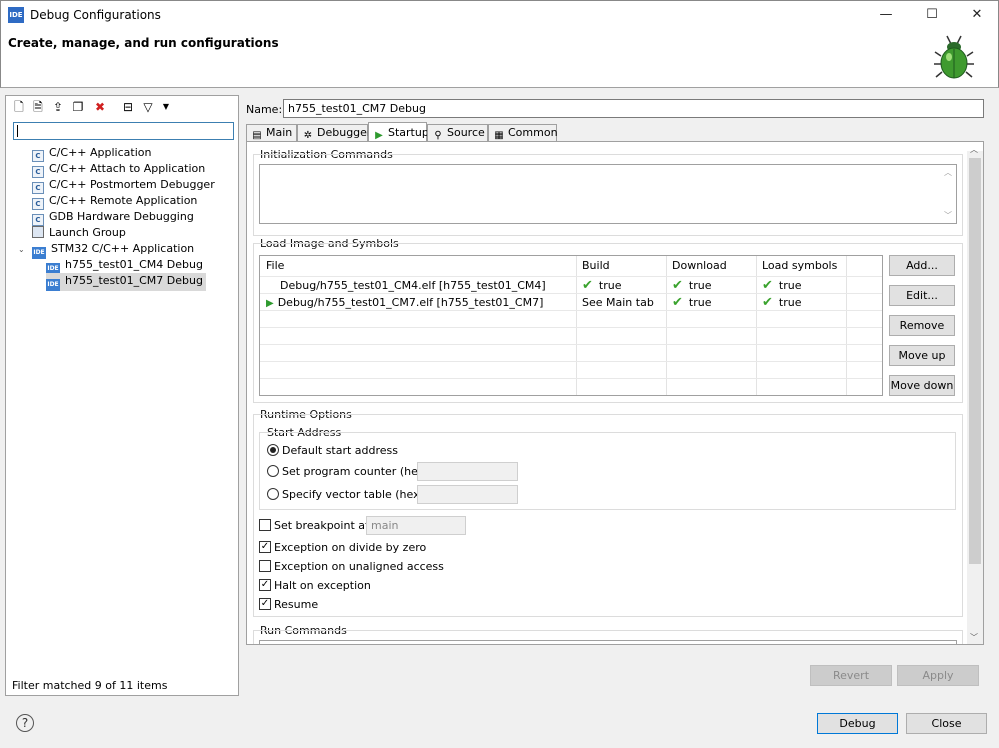 The height and width of the screenshot is (748, 999). Describe the element at coordinates (467, 494) in the screenshot. I see `vector-table-input` at that location.